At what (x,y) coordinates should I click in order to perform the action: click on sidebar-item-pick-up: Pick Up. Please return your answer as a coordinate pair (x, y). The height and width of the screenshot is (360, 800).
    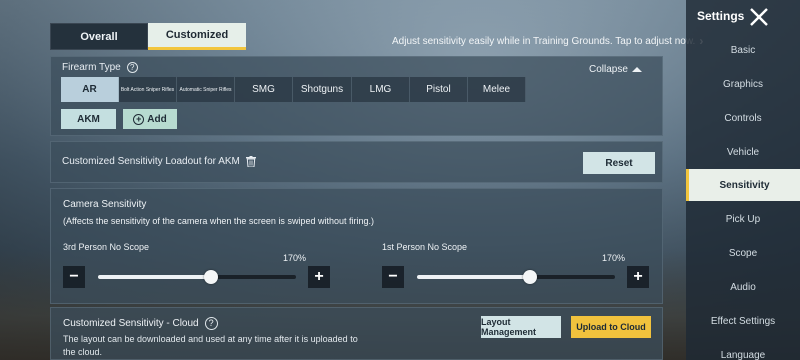
    Looking at the image, I should click on (743, 219).